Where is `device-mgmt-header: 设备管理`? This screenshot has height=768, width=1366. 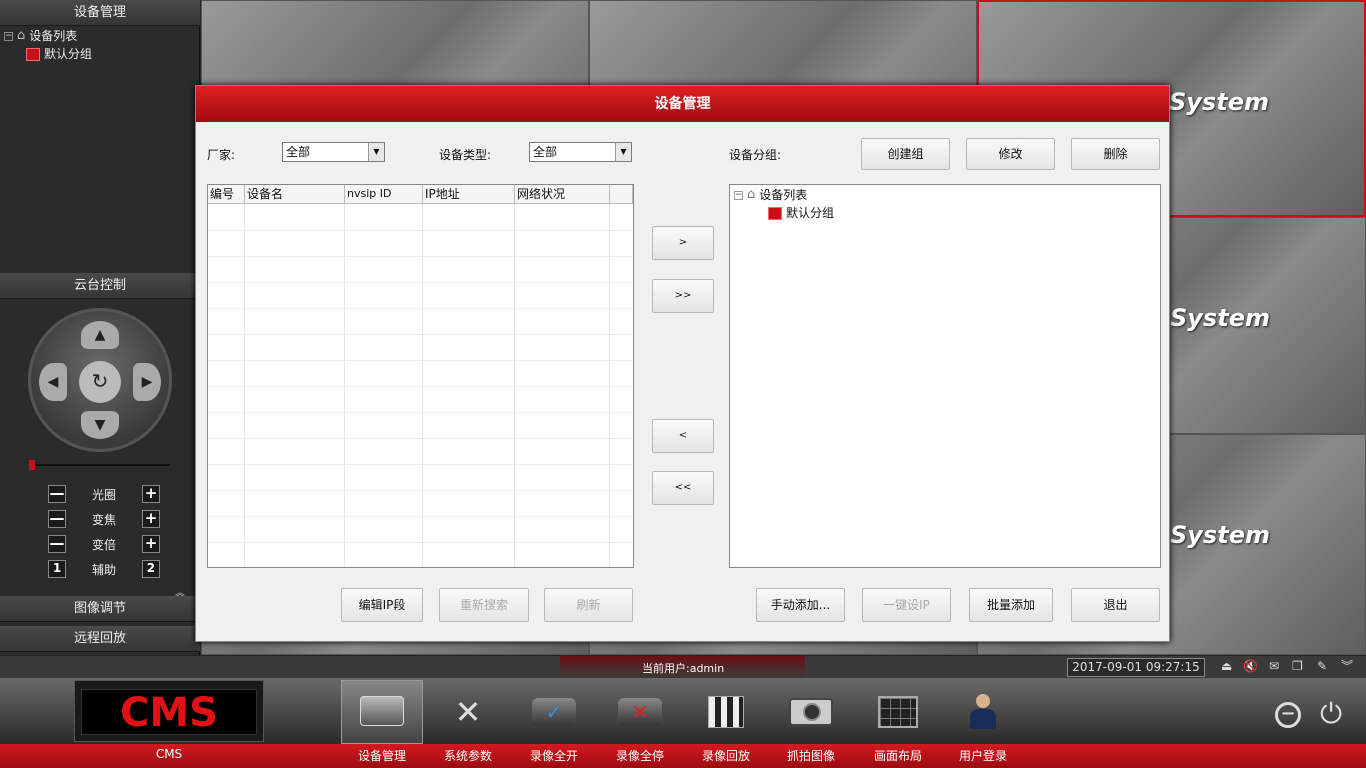 device-mgmt-header: 设备管理 is located at coordinates (100, 13).